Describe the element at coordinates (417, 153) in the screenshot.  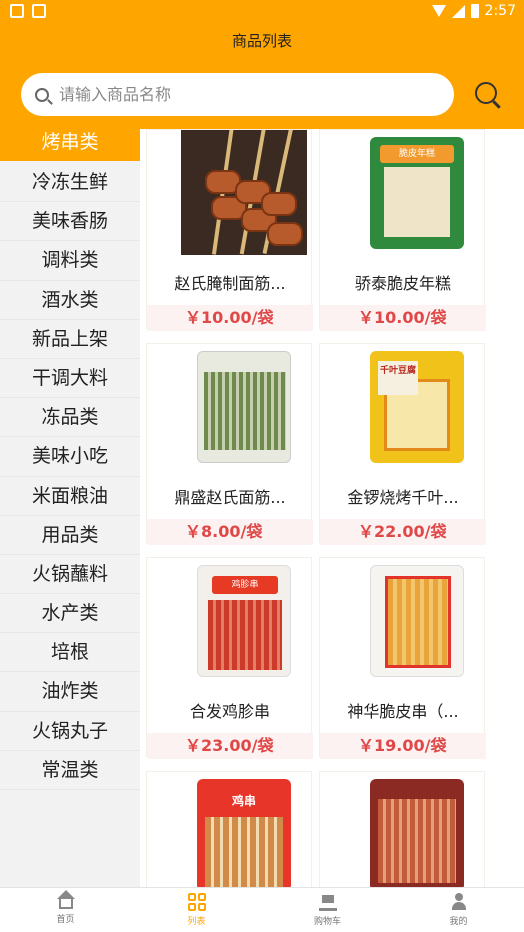
I see `bag-label: 脆皮年糕` at that location.